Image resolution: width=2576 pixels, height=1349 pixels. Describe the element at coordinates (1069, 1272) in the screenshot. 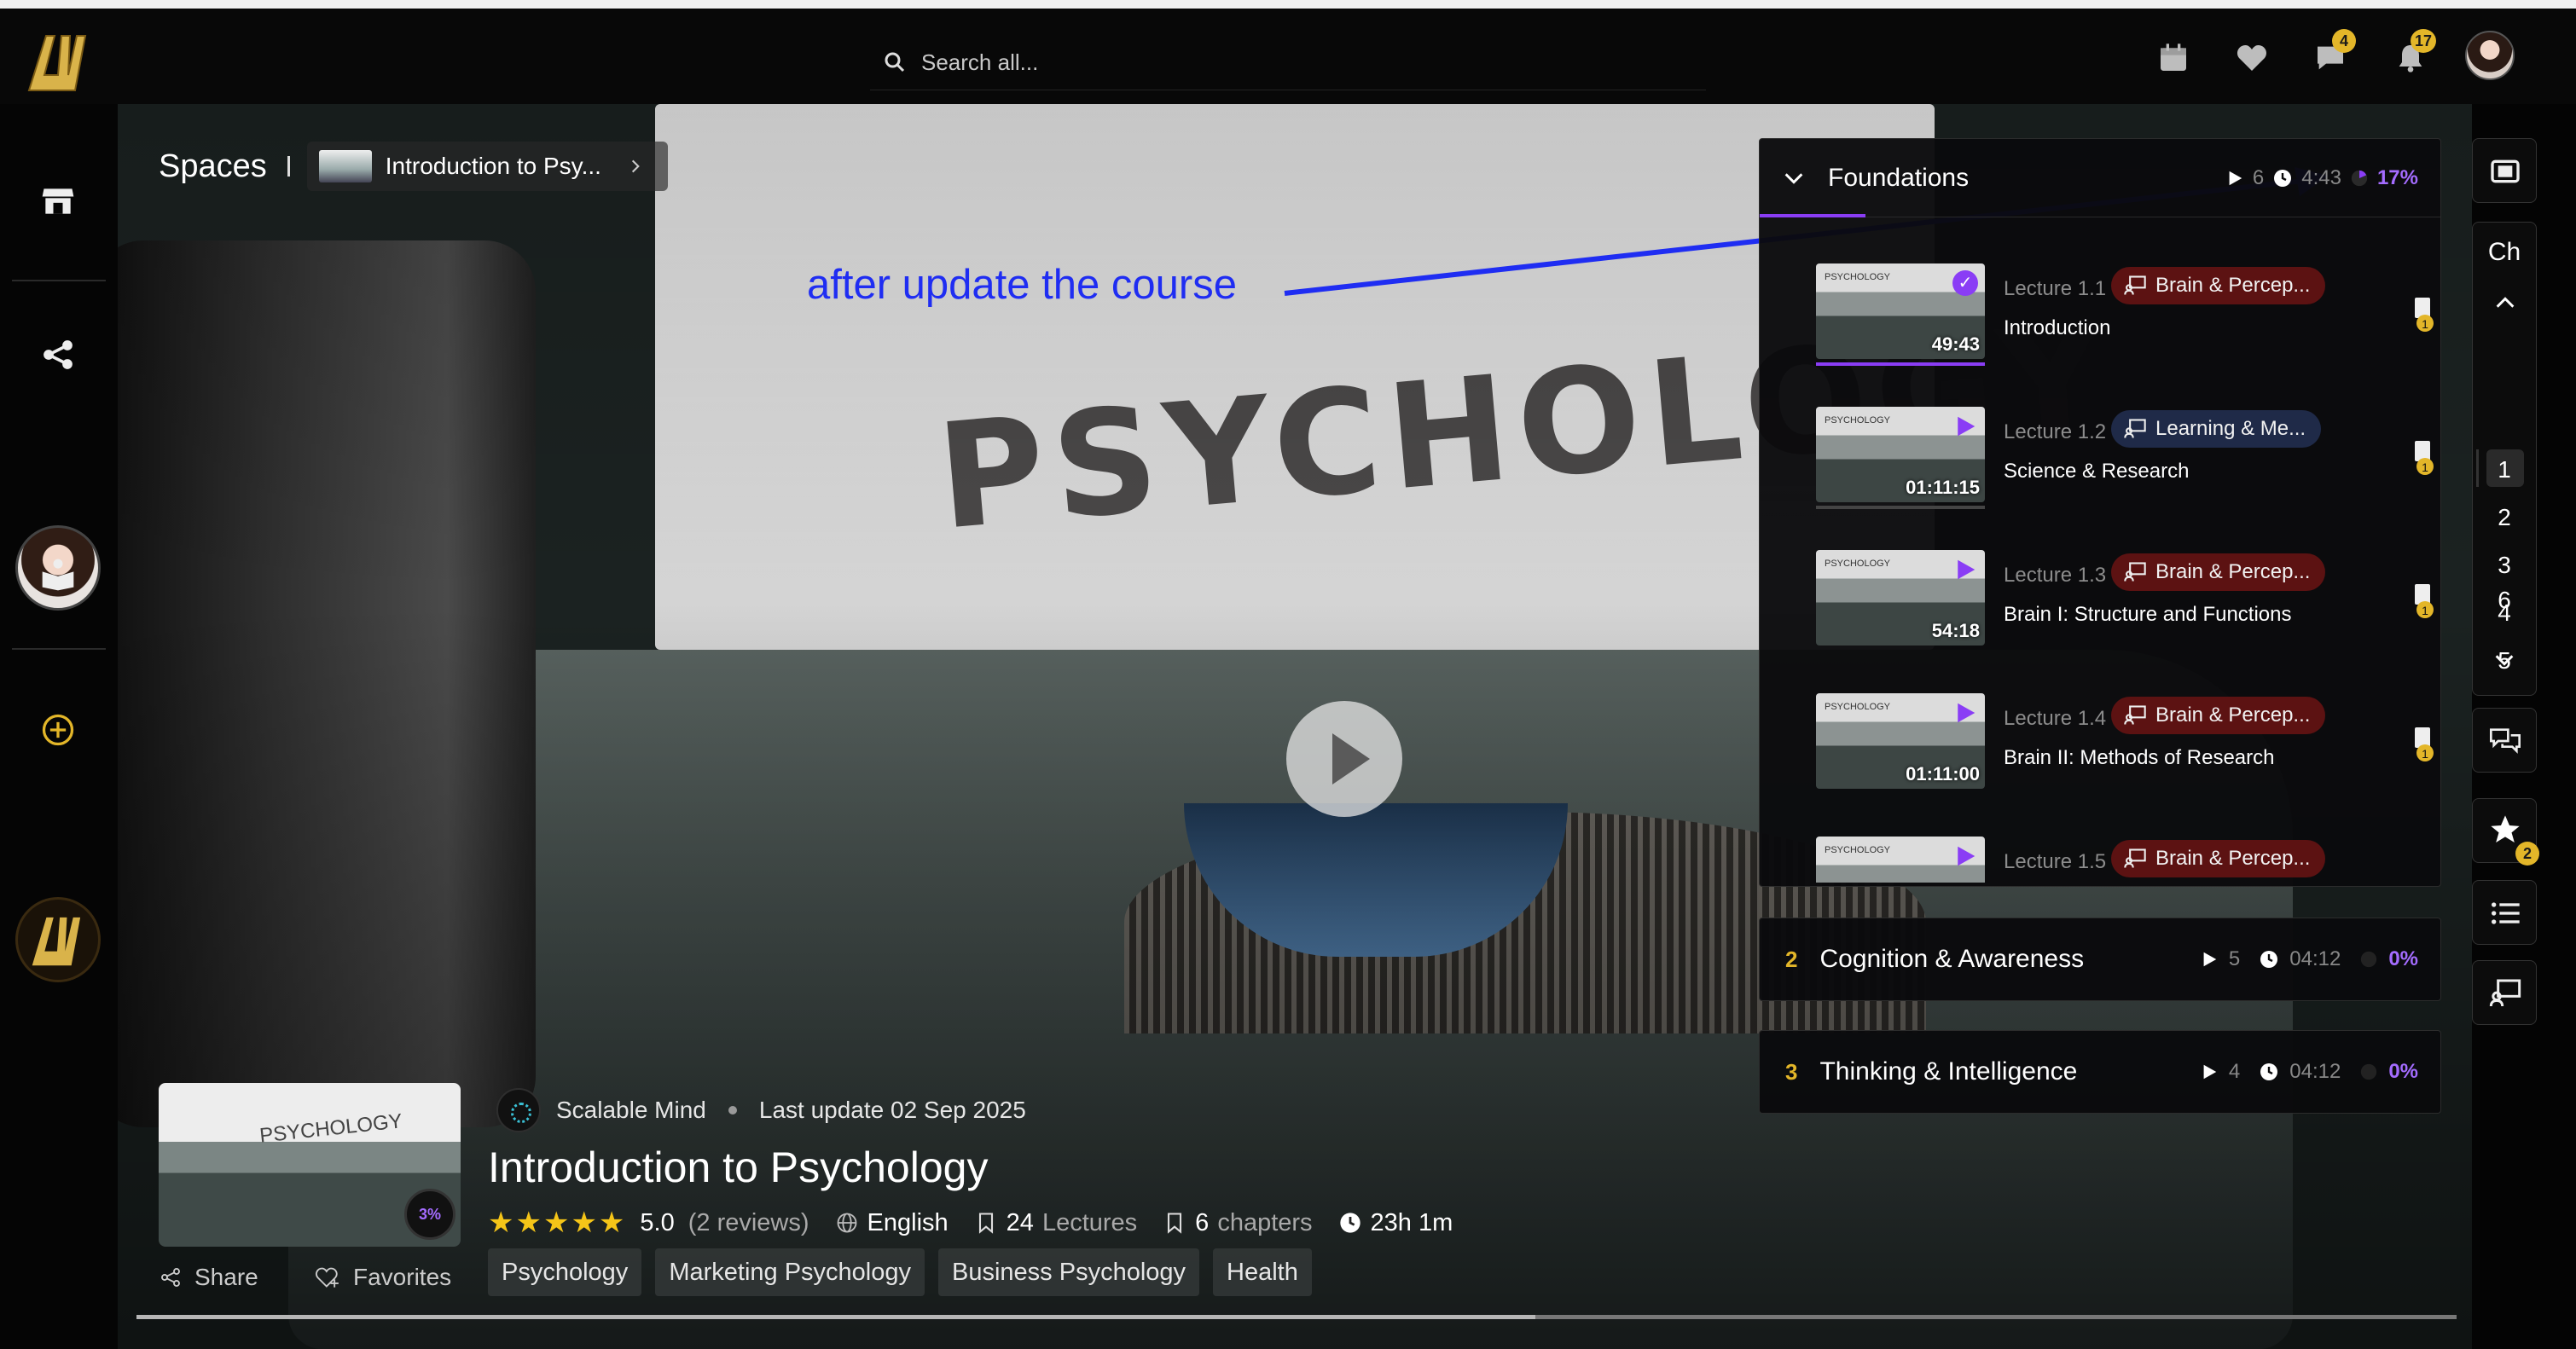

I see `course-tag: Business Psychology` at that location.